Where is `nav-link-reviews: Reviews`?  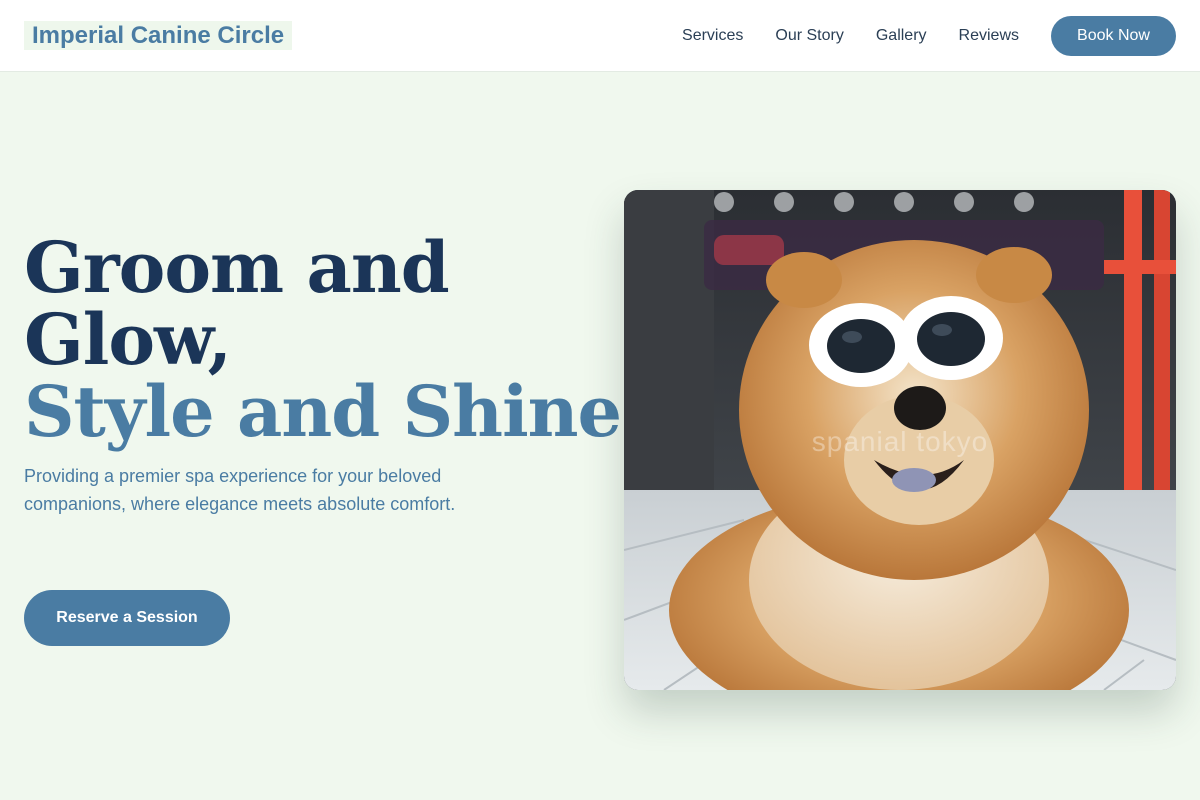 nav-link-reviews: Reviews is located at coordinates (989, 36).